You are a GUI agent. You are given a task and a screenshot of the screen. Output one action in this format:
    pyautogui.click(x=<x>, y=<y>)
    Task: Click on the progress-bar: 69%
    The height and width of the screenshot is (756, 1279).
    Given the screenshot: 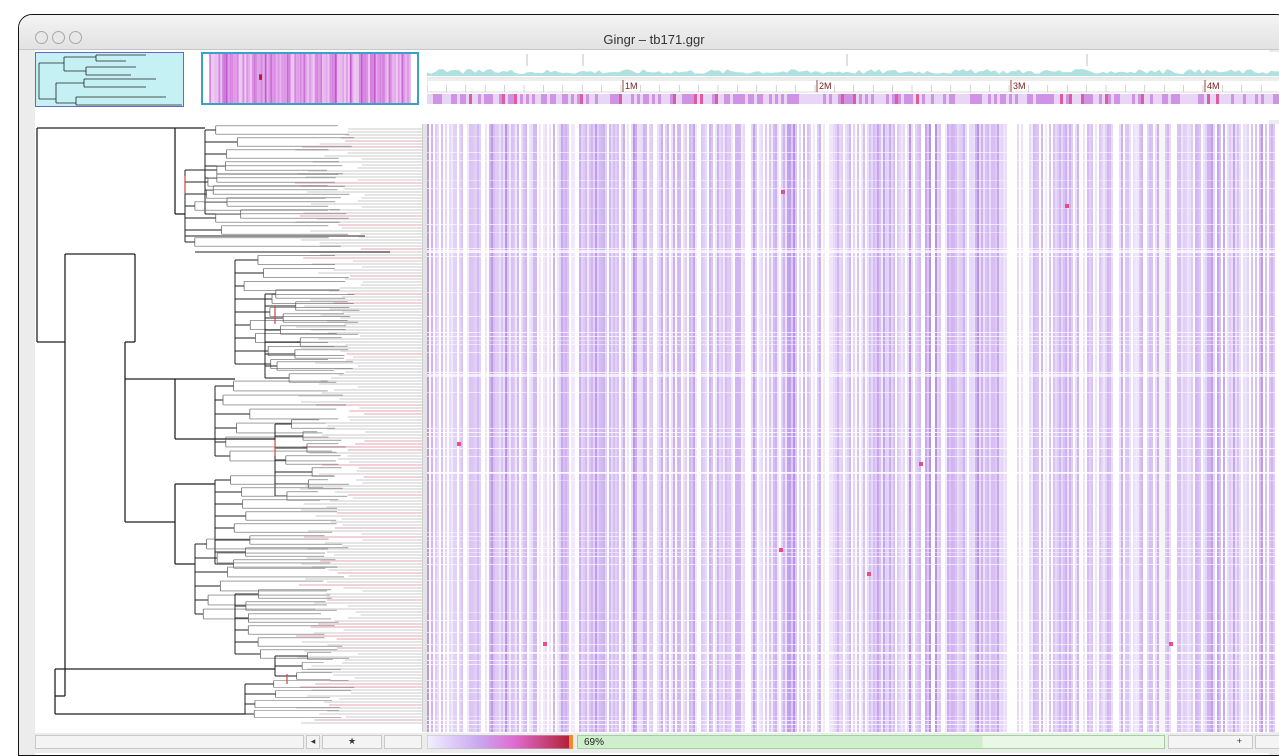 What is the action you would take?
    pyautogui.click(x=871, y=742)
    